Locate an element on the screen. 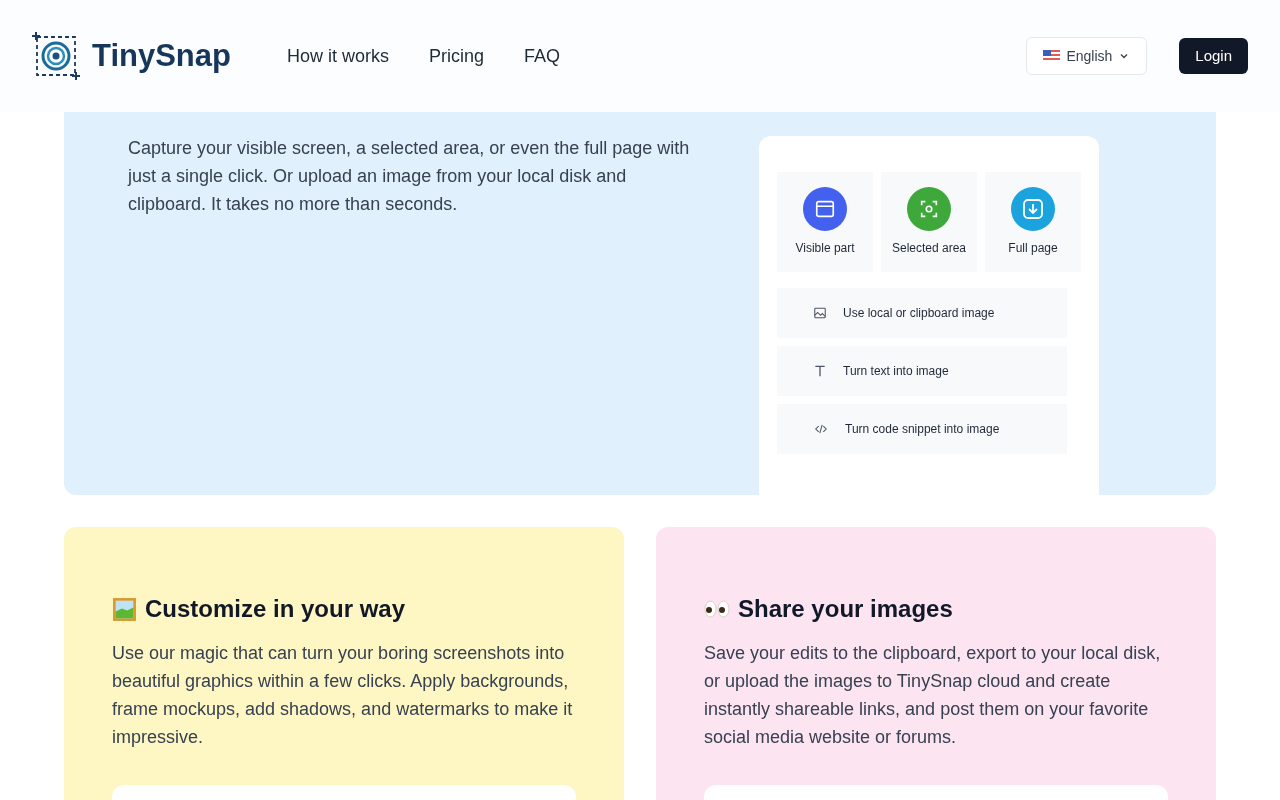 The height and width of the screenshot is (800, 1280). browser-window-icon is located at coordinates (825, 209).